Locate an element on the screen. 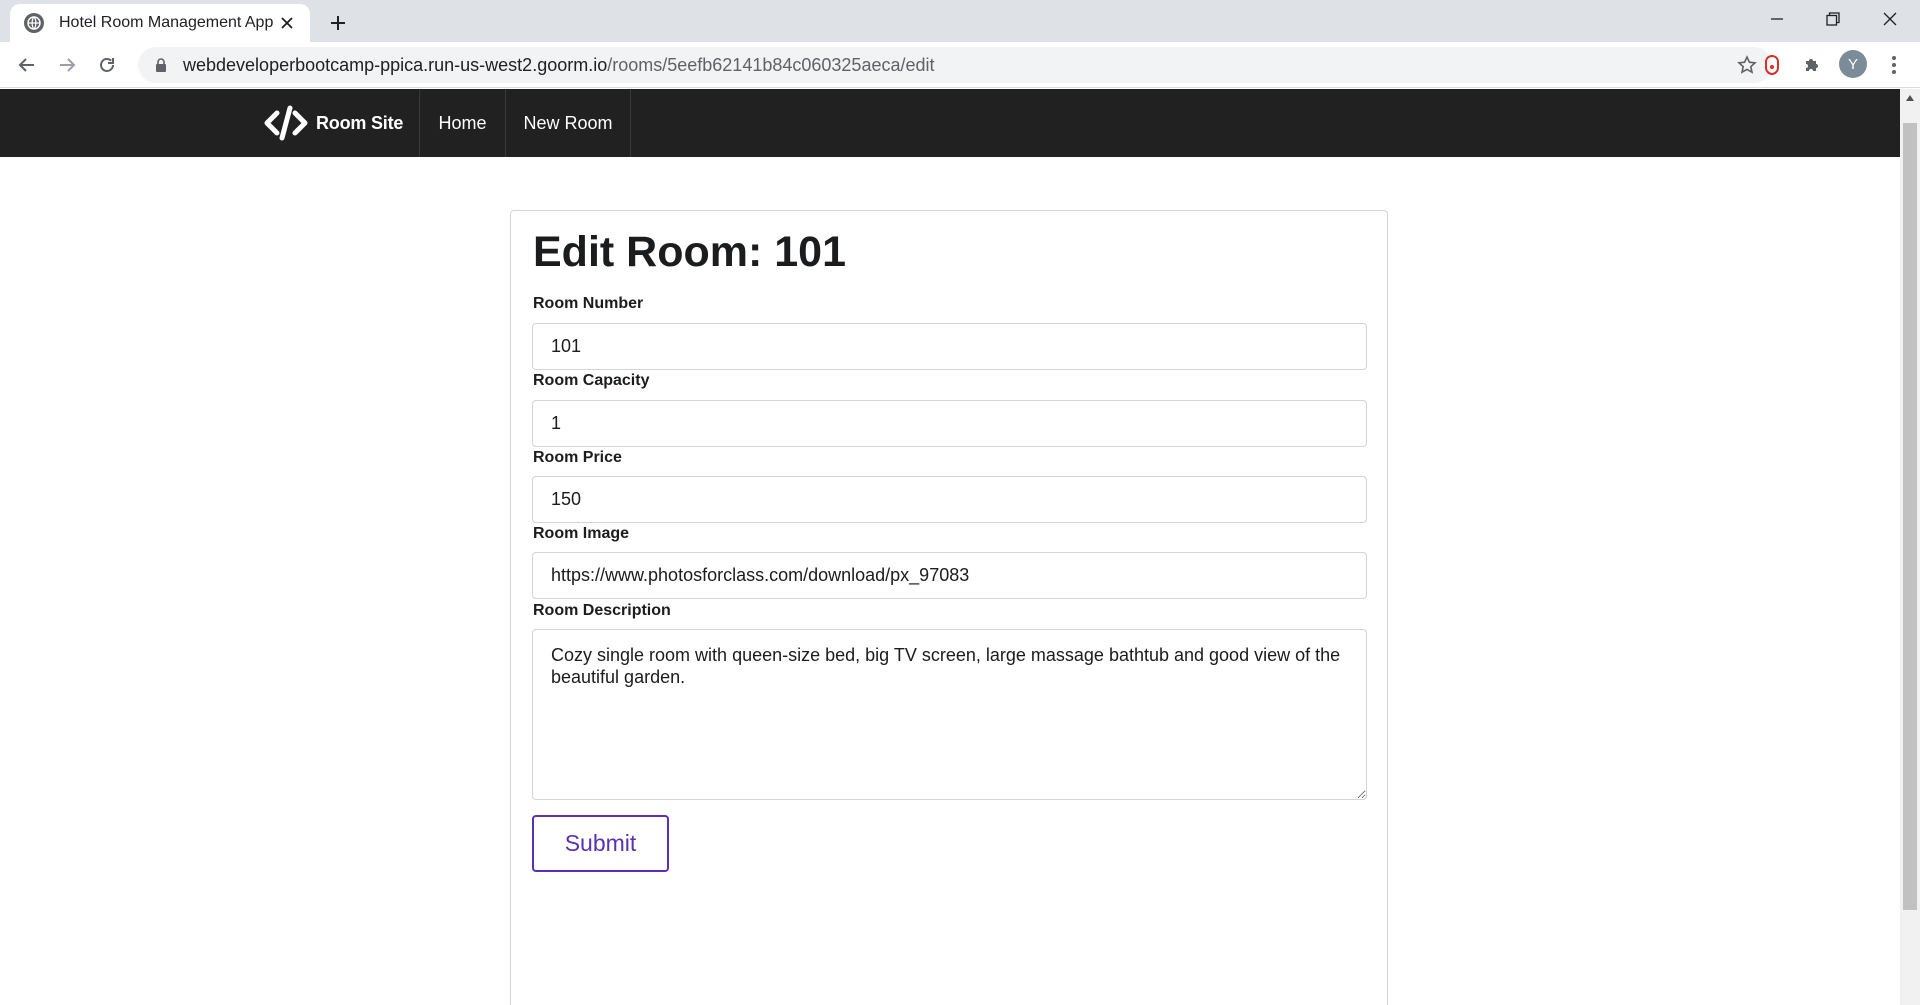 This screenshot has height=1005, width=1920. room-image-label: Room Image is located at coordinates (581, 533).